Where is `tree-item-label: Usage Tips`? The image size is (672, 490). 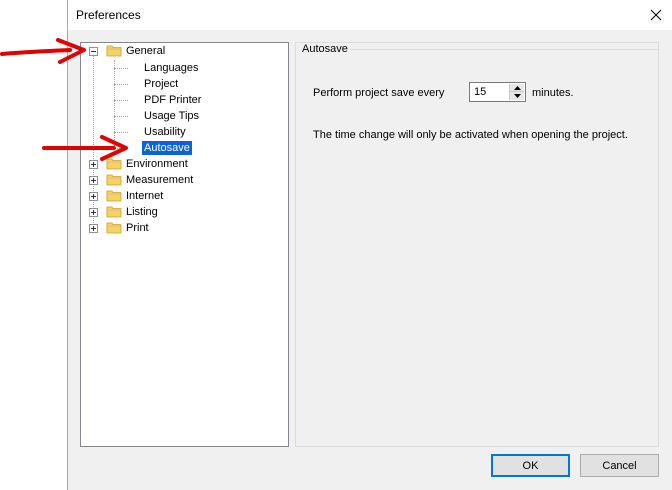 tree-item-label: Usage Tips is located at coordinates (172, 116).